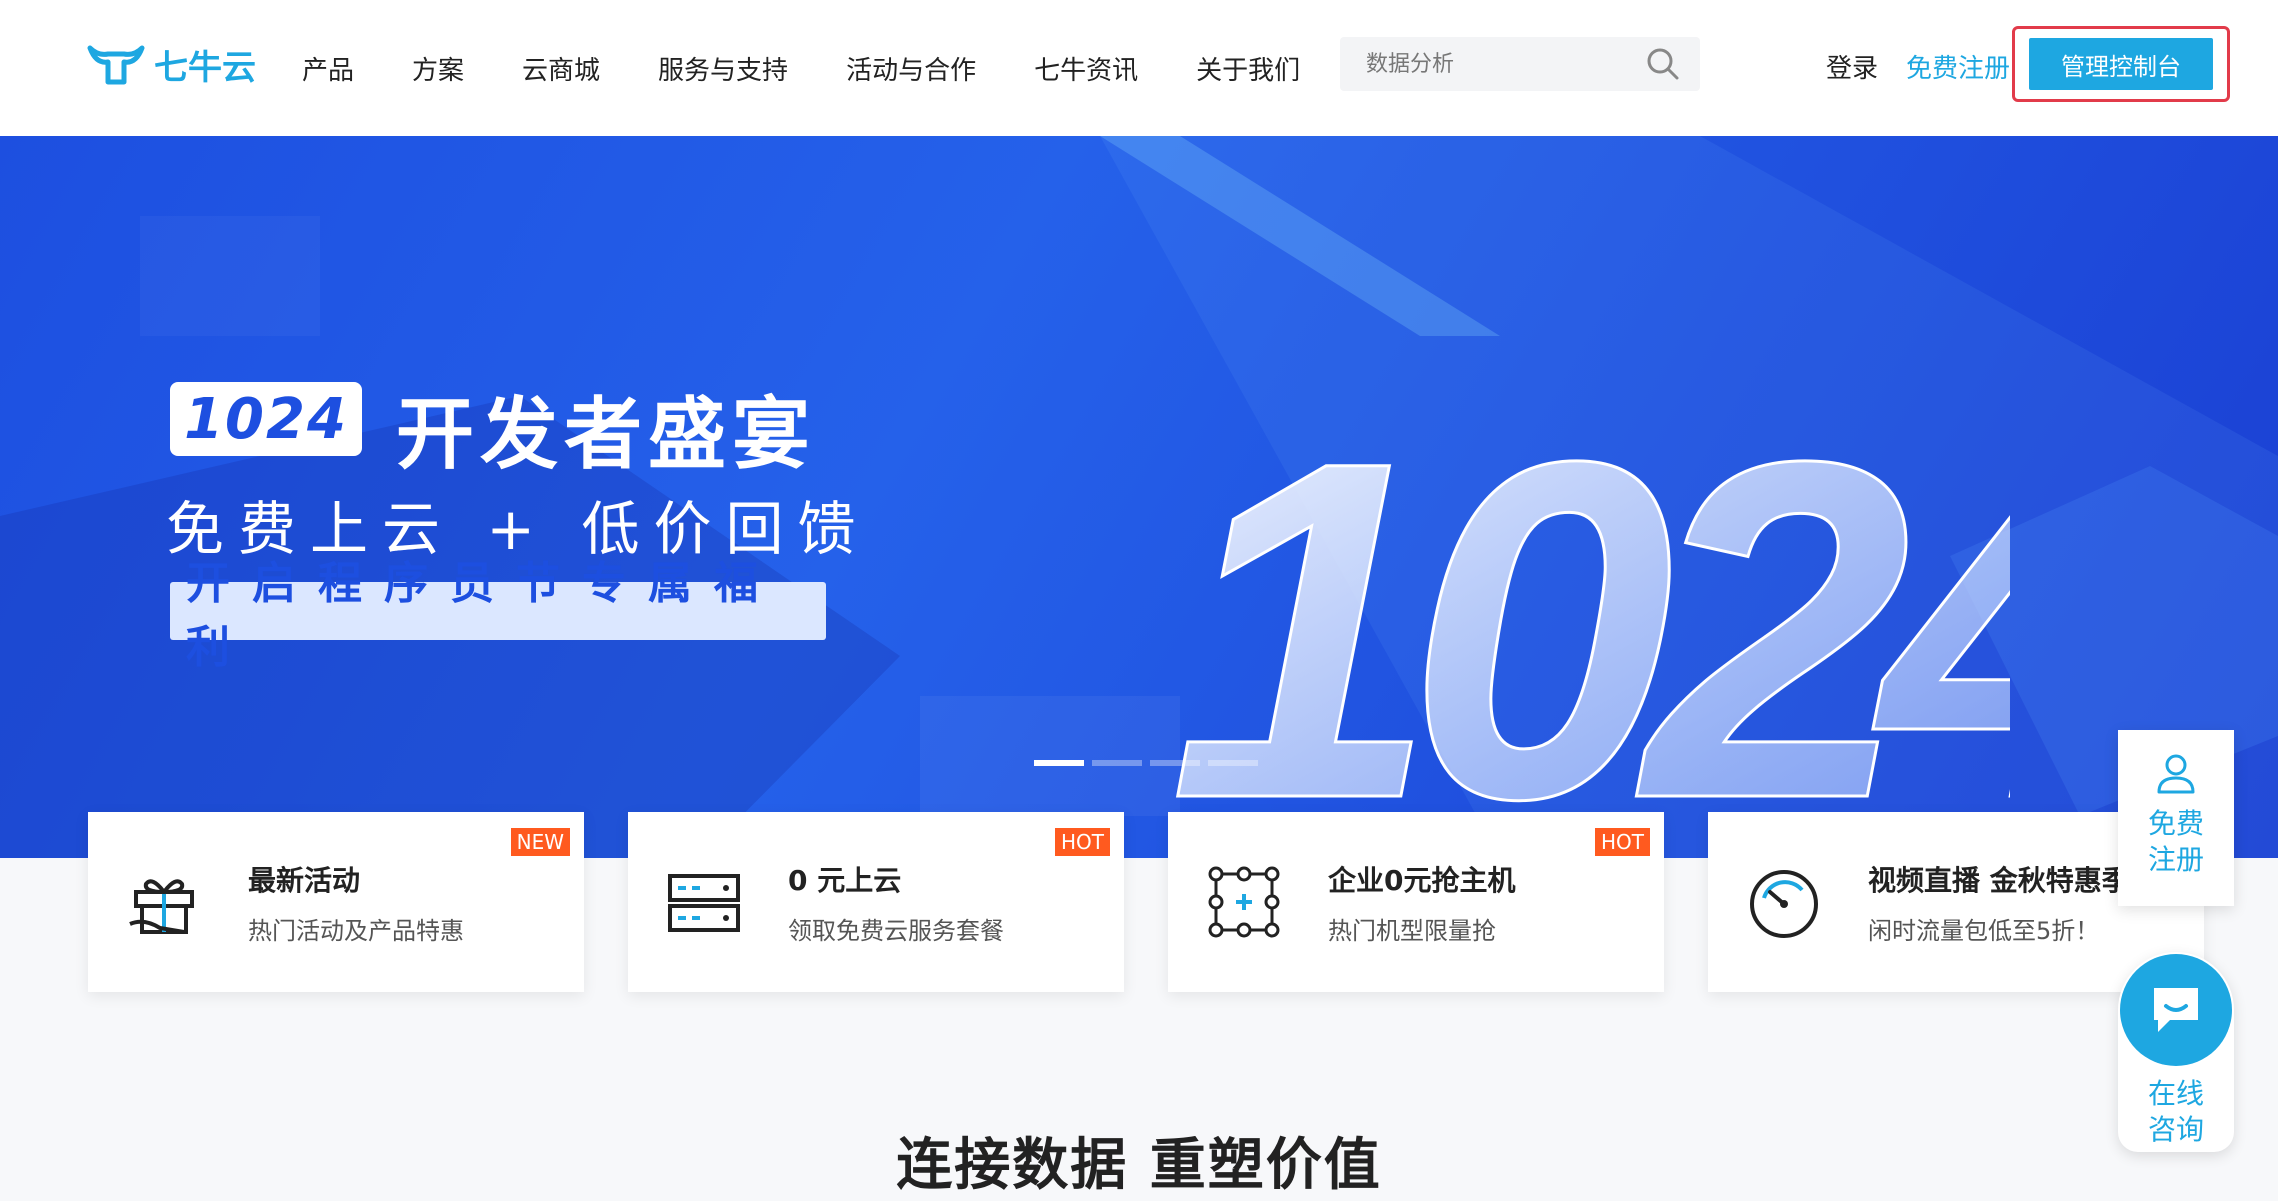 The width and height of the screenshot is (2278, 1201). I want to click on carousel-indicators, so click(1146, 763).